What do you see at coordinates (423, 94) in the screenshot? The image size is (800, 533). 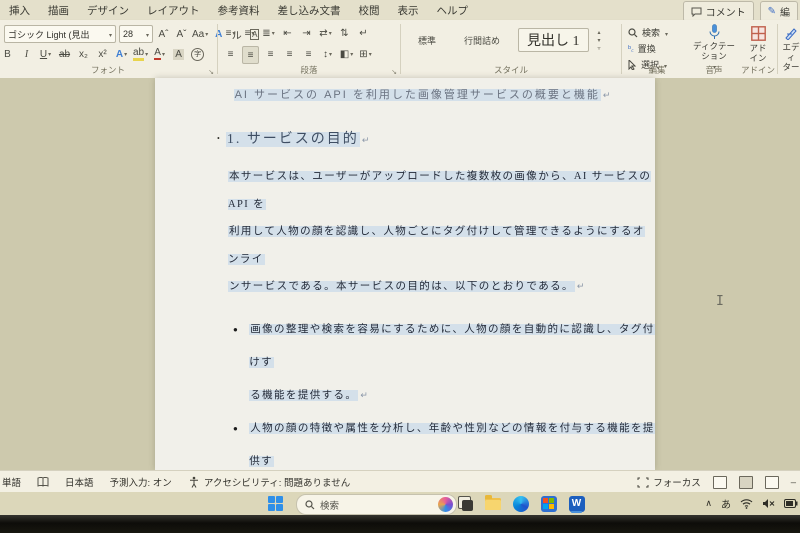 I see `document-title: AI サービスの API を利用した画像管理サービスの概要と機能 ↵` at bounding box center [423, 94].